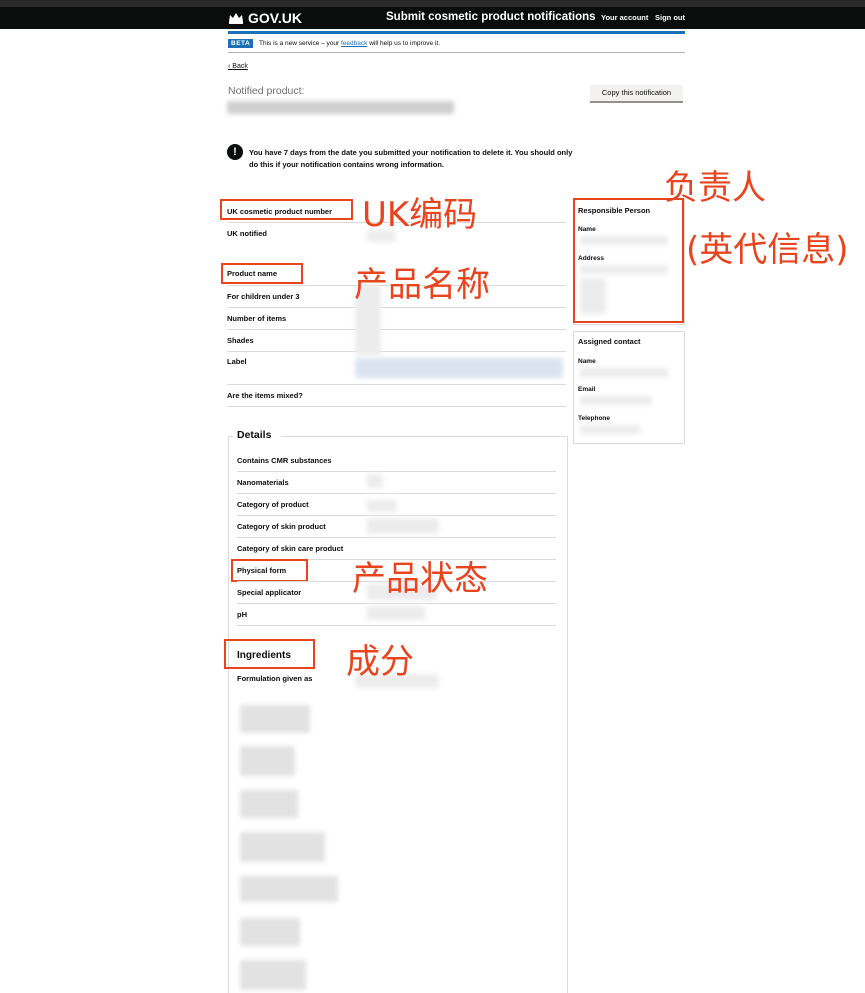 The height and width of the screenshot is (993, 865). Describe the element at coordinates (459, 368) in the screenshot. I see `label-value-redacted` at that location.